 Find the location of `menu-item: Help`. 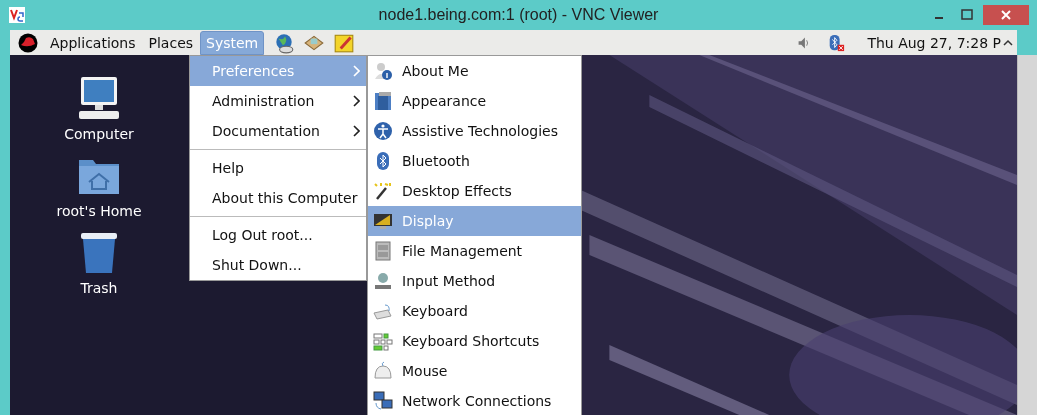

menu-item: Help is located at coordinates (278, 168).